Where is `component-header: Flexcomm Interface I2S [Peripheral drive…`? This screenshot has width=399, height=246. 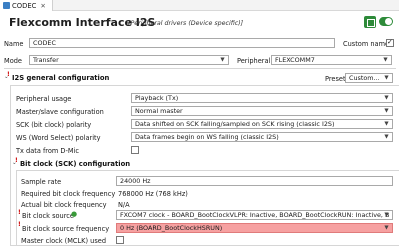 component-header: Flexcomm Interface I2S [Peripheral drive… is located at coordinates (199, 22).